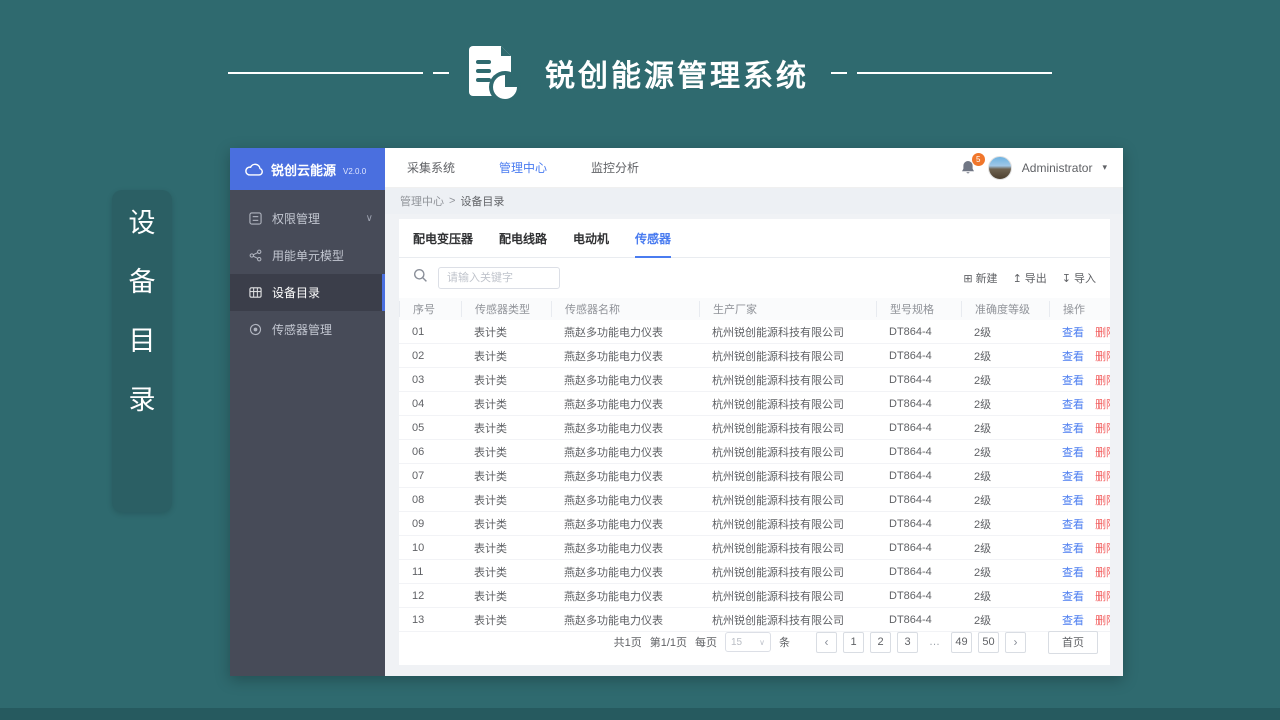 This screenshot has width=1280, height=720. Describe the element at coordinates (826, 642) in the screenshot. I see `prev-page-button: ‹` at that location.